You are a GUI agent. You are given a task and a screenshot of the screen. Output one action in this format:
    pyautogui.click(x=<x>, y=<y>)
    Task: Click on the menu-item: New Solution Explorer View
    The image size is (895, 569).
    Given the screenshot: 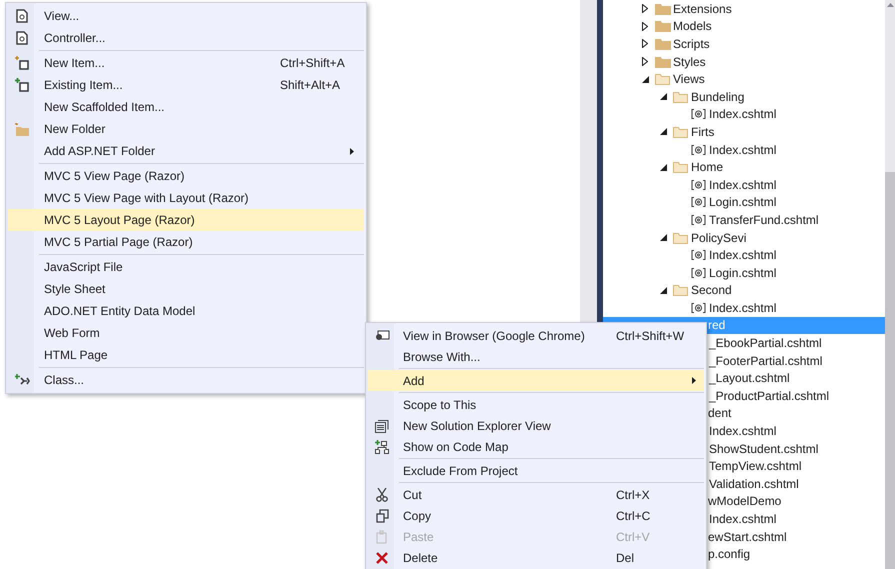 What is the action you would take?
    pyautogui.click(x=536, y=425)
    